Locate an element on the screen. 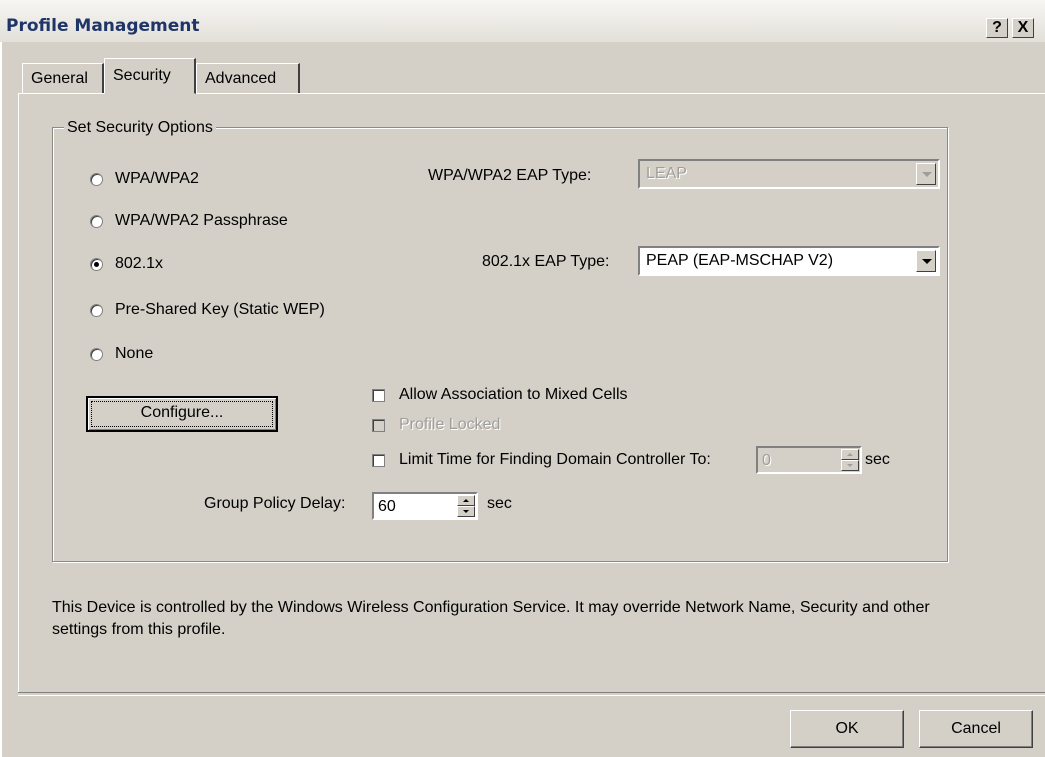 Image resolution: width=1045 pixels, height=757 pixels. radio-pre-shared-key: Pre-Shared Key (Static WEP) is located at coordinates (207, 310).